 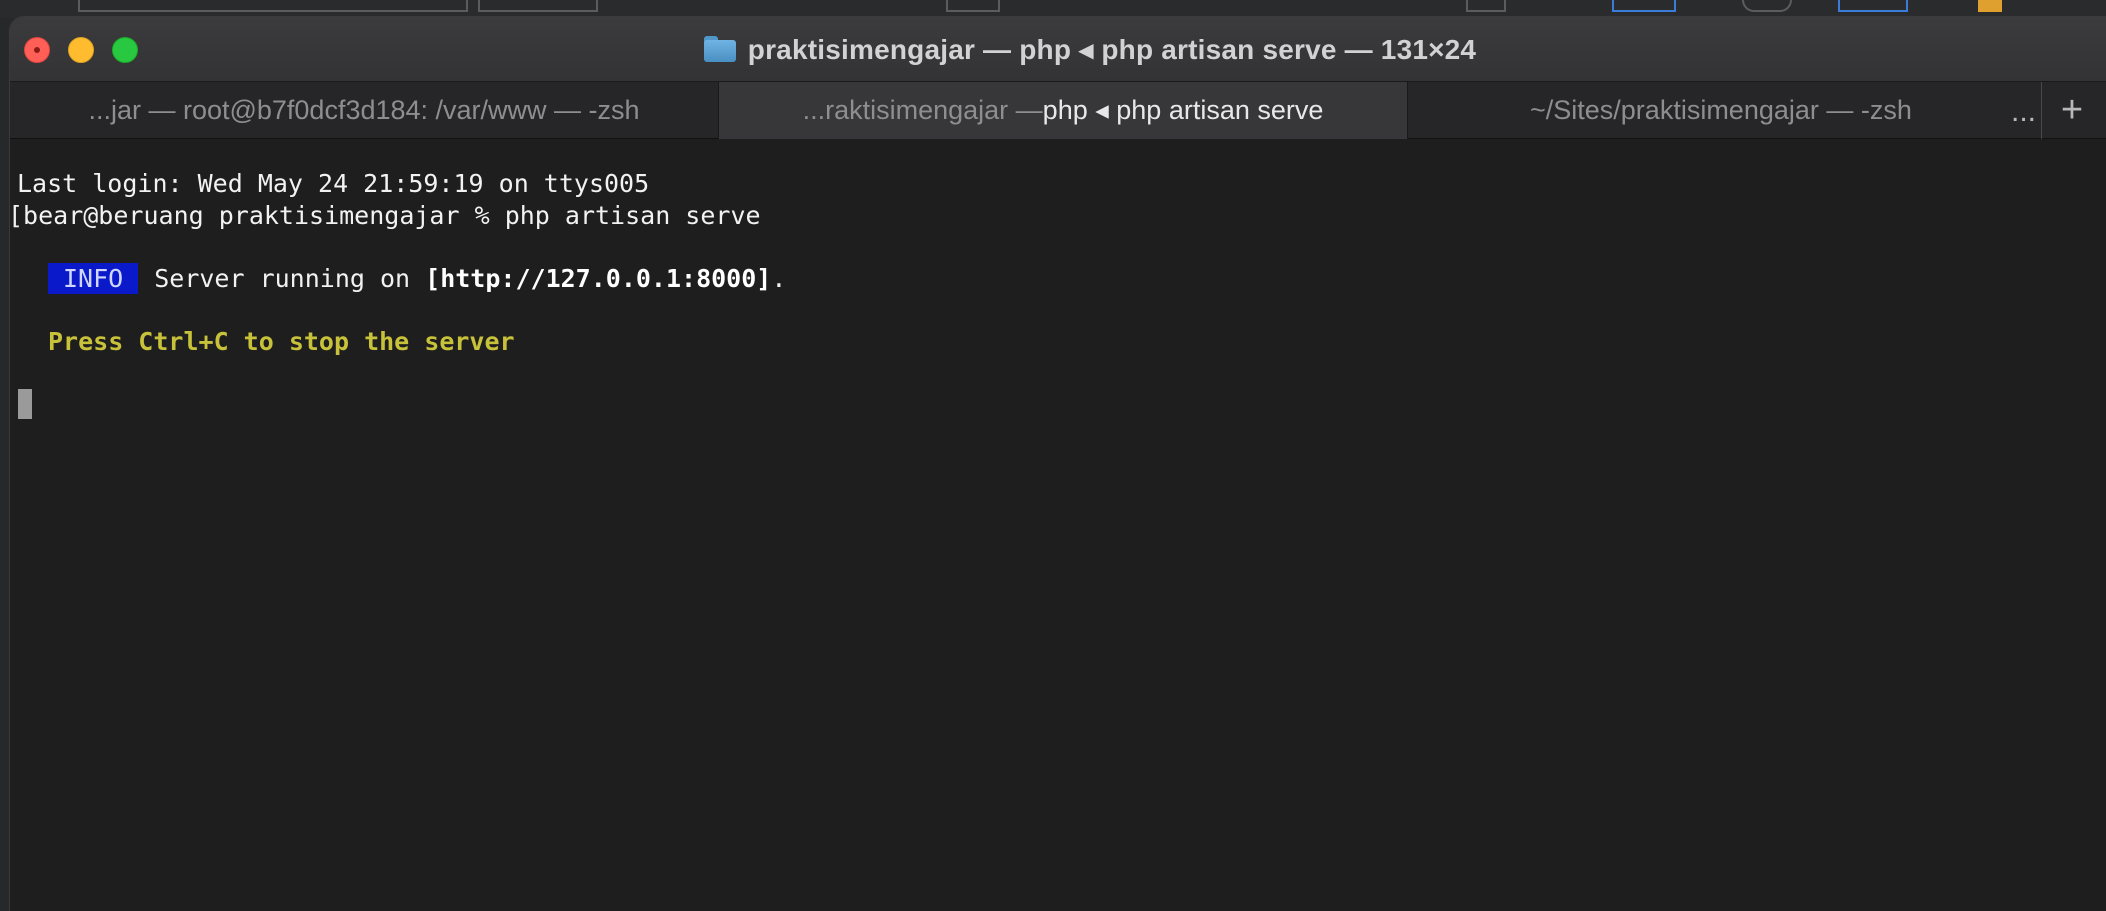 I want to click on maximize-button, so click(x=125, y=50).